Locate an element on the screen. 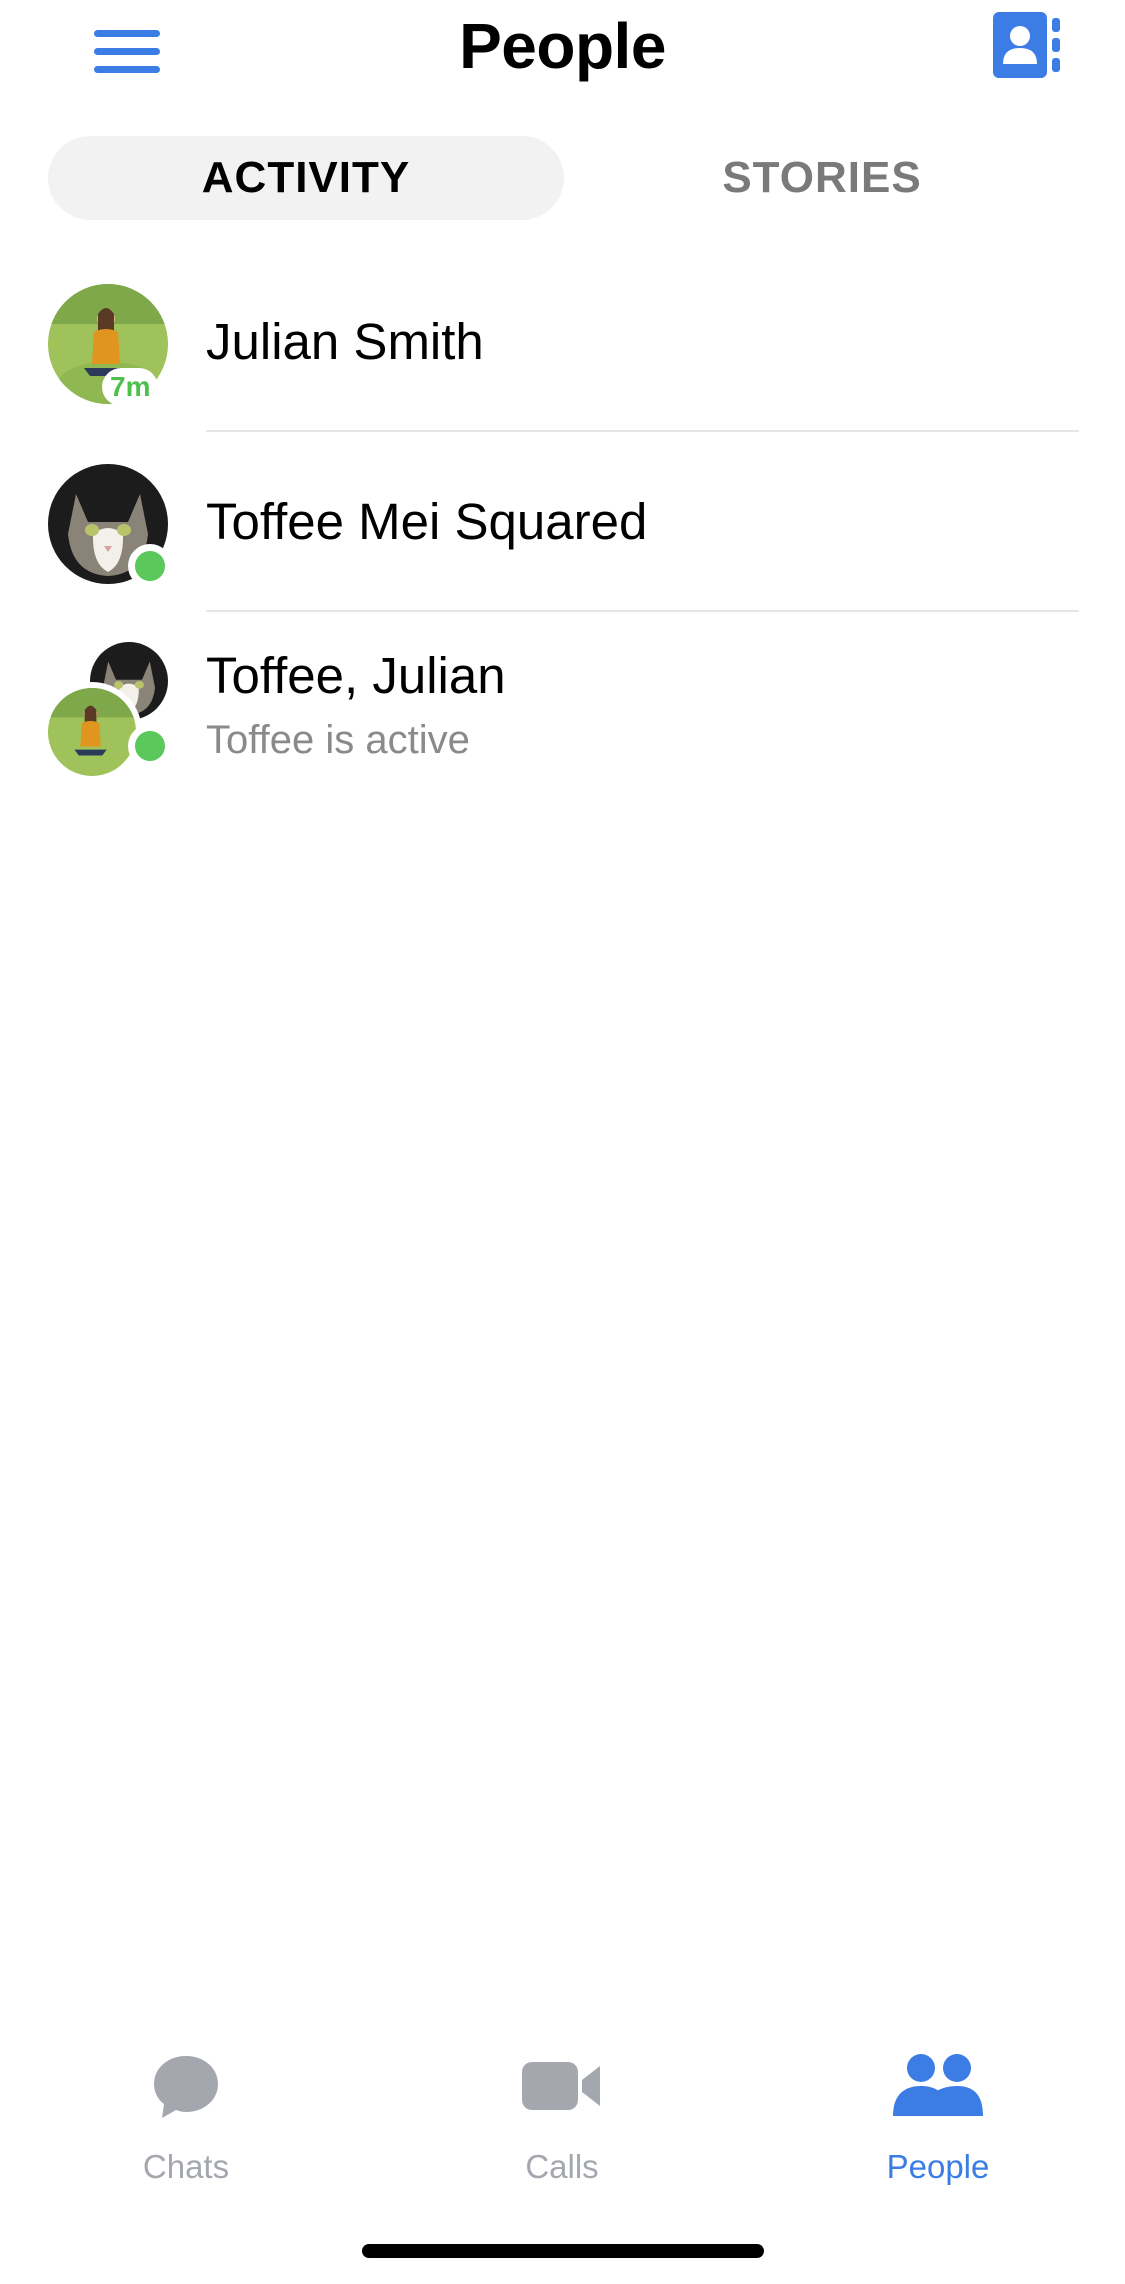 This screenshot has height=2284, width=1125. tab-chats: Chats is located at coordinates (186, 2125).